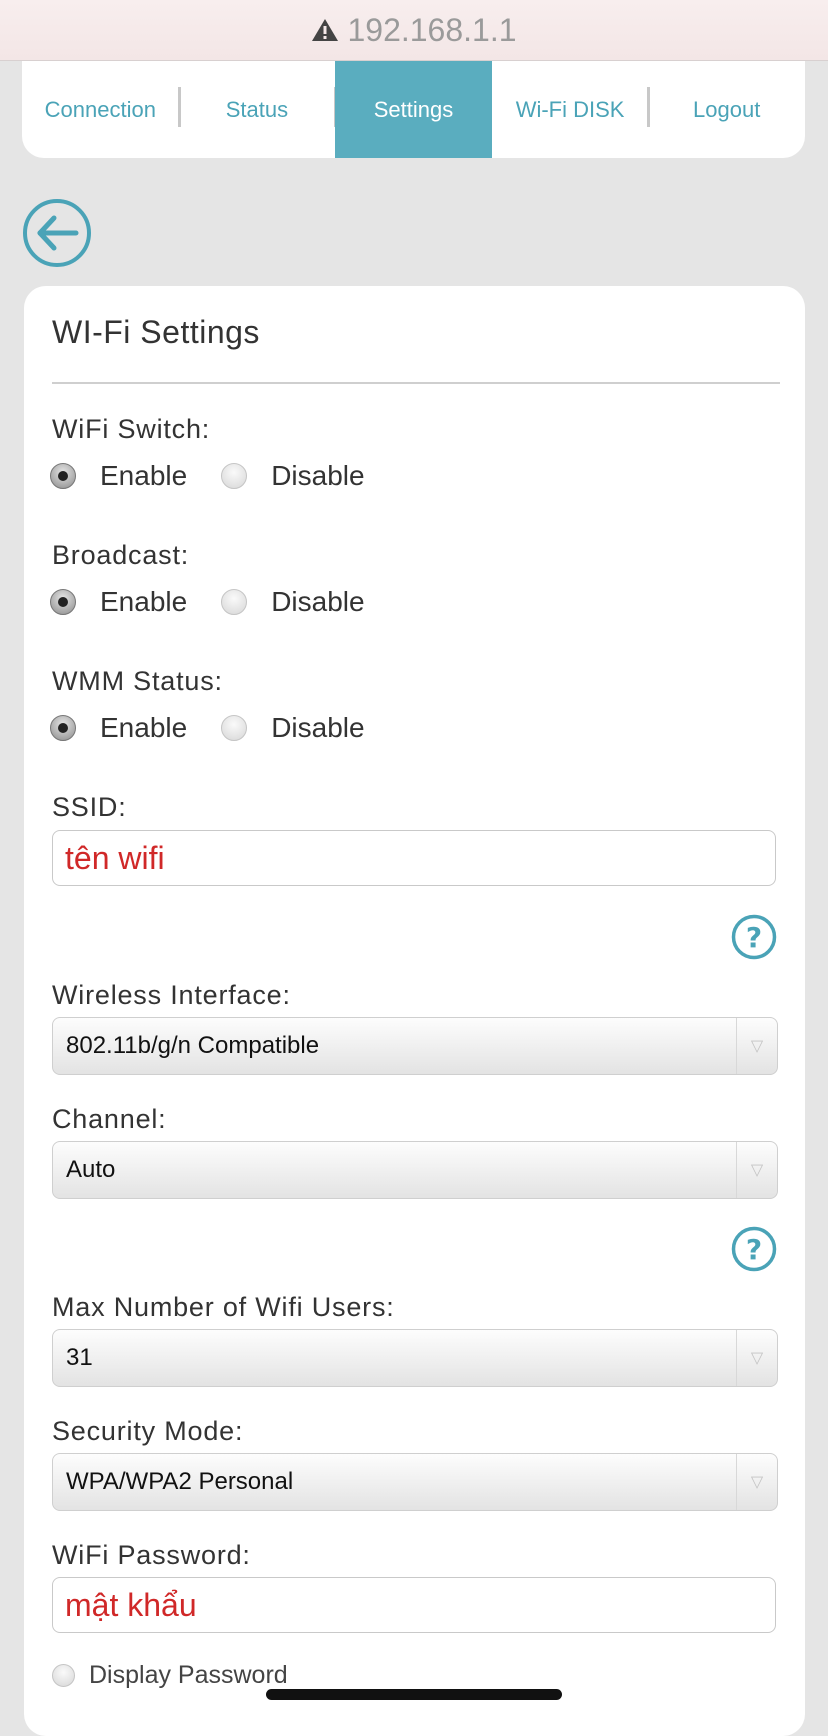  Describe the element at coordinates (143, 602) in the screenshot. I see `broadcast-enable-label: Enable` at that location.